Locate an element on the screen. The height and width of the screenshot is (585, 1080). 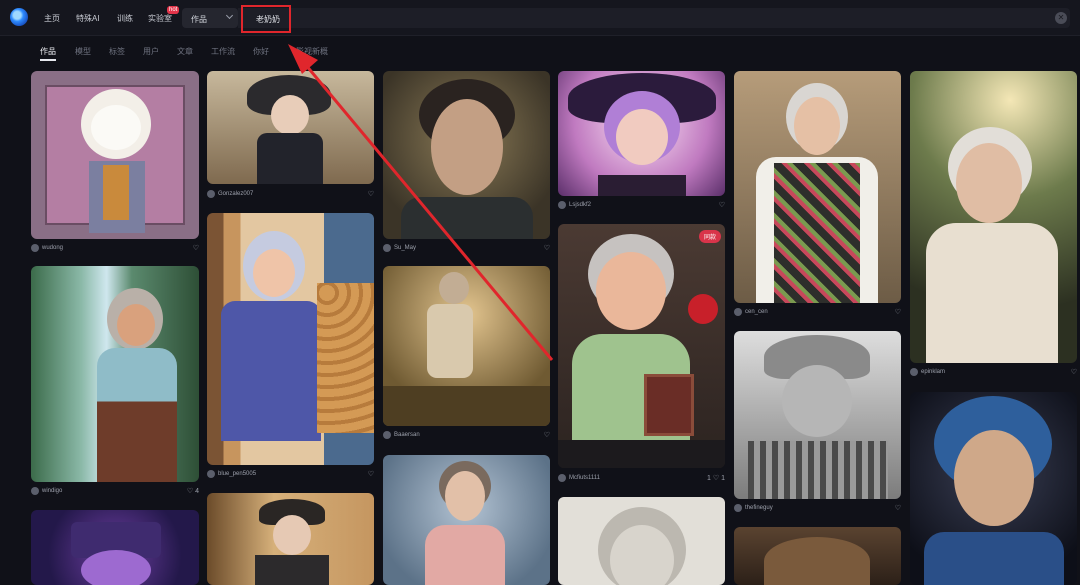
username: Lsjsdkf2 is located at coordinates (580, 205).